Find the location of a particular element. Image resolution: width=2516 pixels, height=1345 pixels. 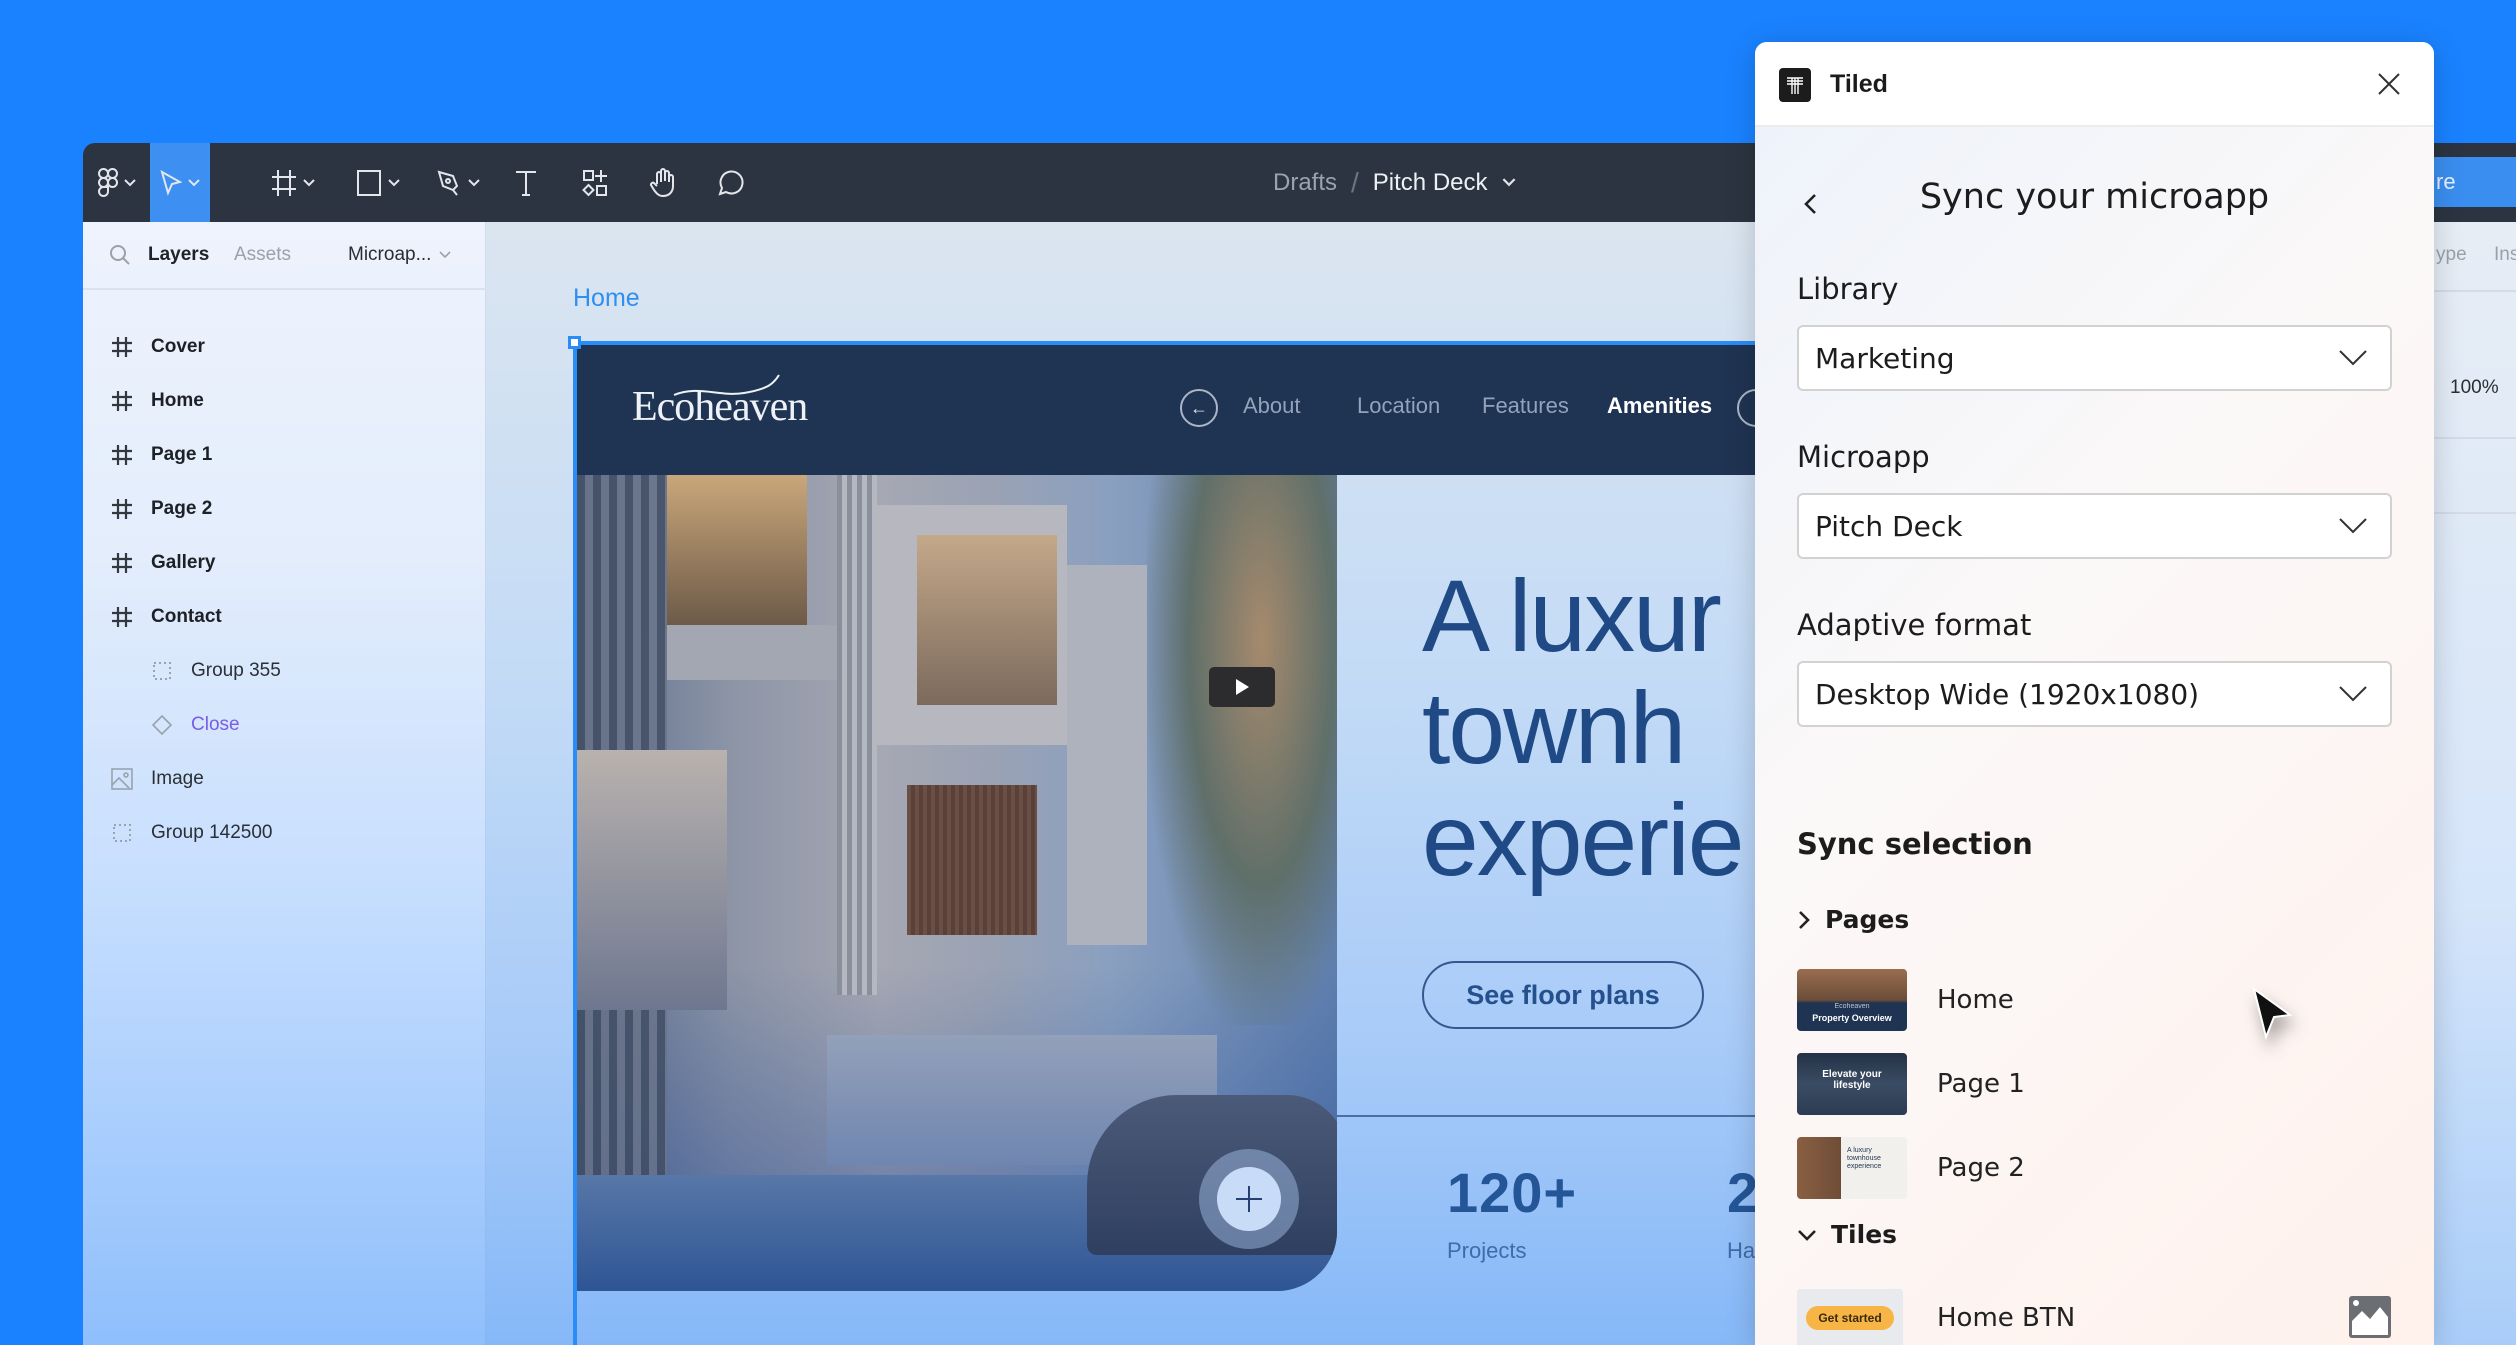

building-ledge is located at coordinates (752, 652).